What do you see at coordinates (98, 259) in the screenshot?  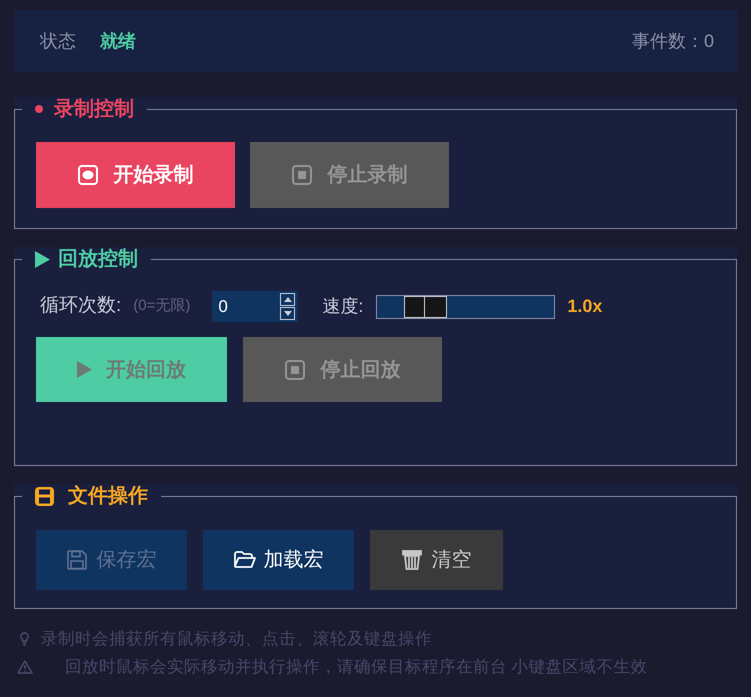 I see `group-title: 回放控制` at bounding box center [98, 259].